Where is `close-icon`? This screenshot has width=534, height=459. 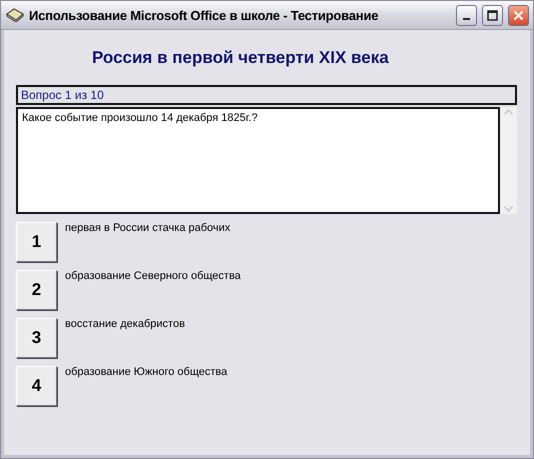 close-icon is located at coordinates (518, 15).